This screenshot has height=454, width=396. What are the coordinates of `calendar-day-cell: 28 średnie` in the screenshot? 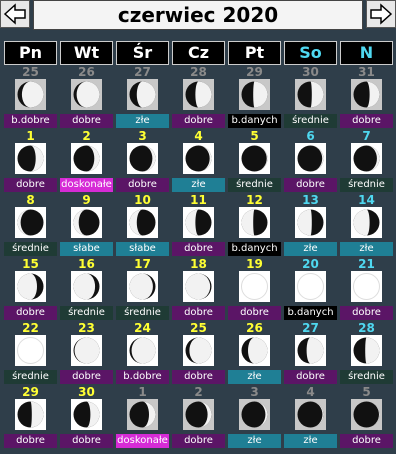 It's located at (366, 354).